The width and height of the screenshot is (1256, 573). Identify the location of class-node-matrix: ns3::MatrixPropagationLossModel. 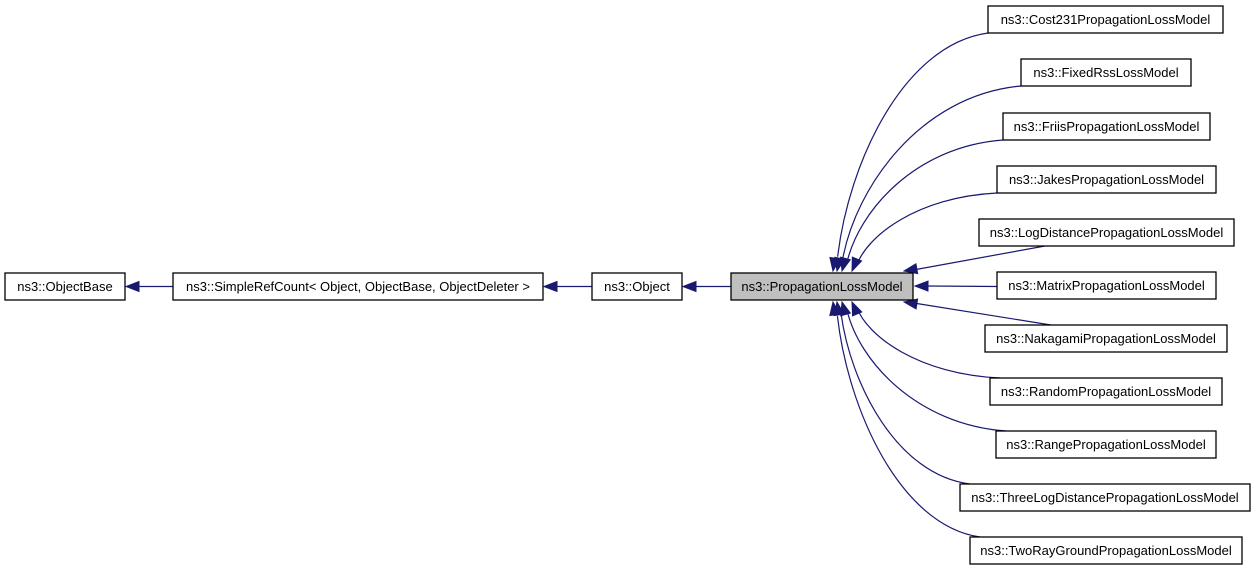
(1106, 285).